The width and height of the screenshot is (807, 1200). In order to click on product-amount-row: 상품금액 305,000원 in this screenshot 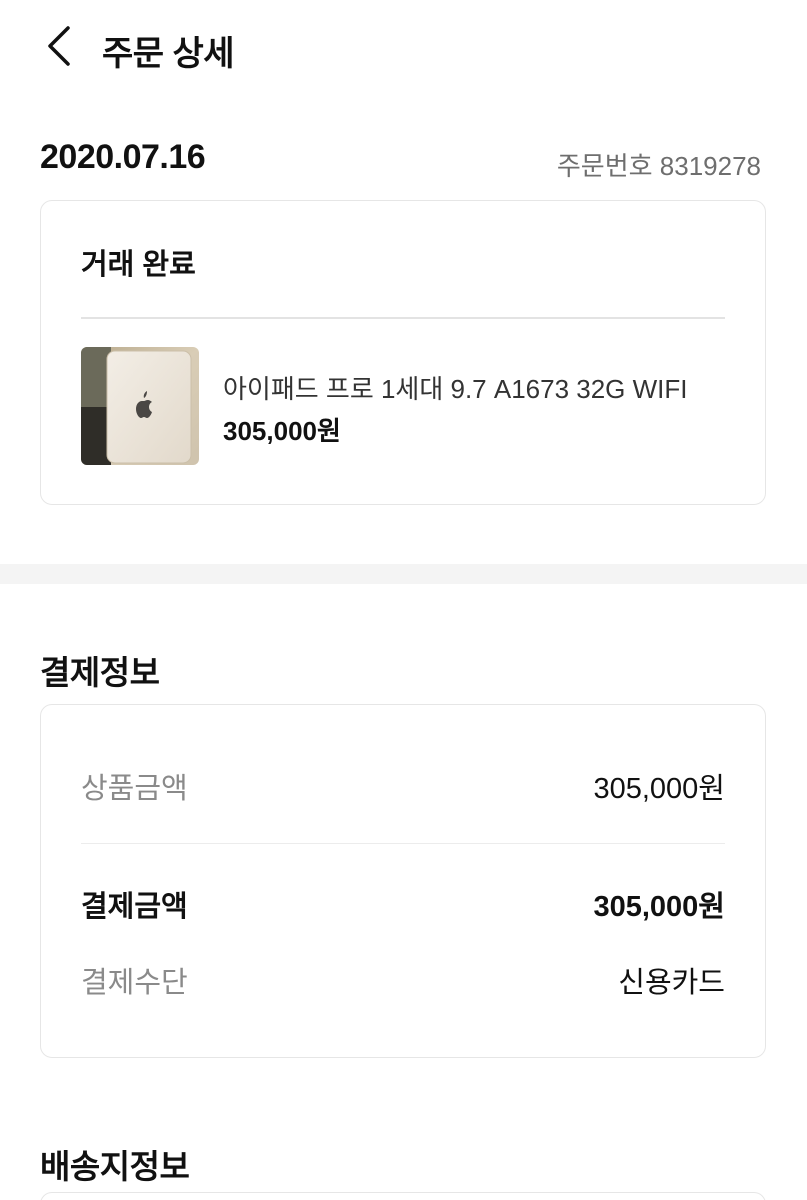, I will do `click(403, 785)`.